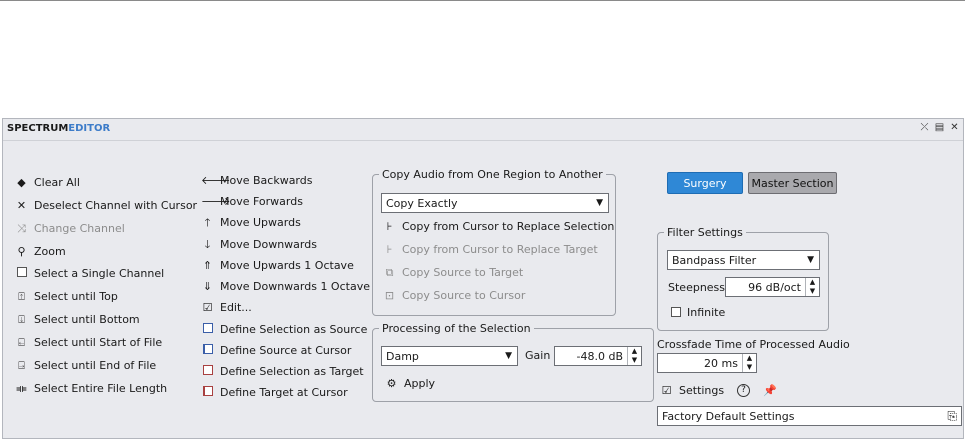  What do you see at coordinates (449, 356) in the screenshot?
I see `processing-mode-select: Damp ▼` at bounding box center [449, 356].